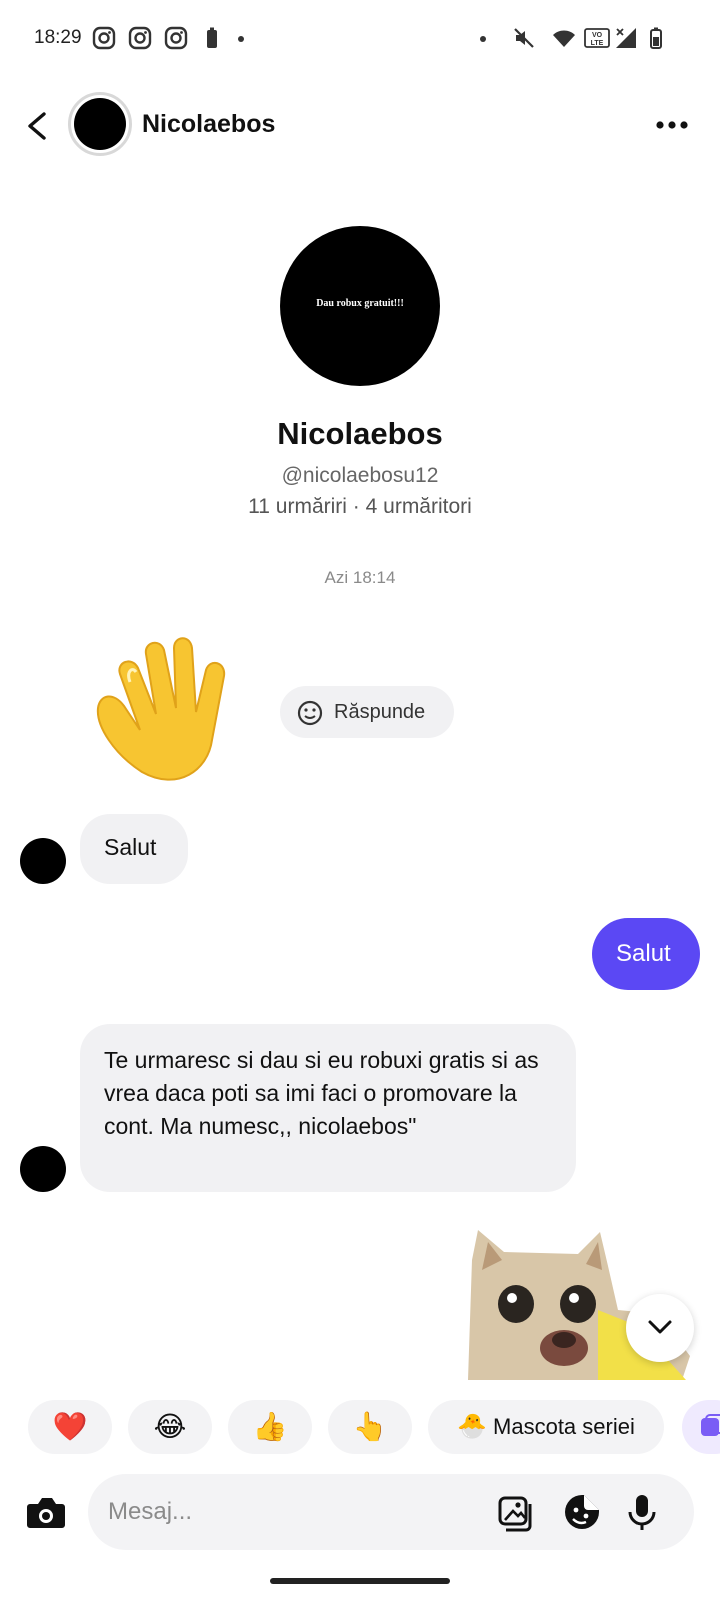  I want to click on status-time: 18:29, so click(58, 37).